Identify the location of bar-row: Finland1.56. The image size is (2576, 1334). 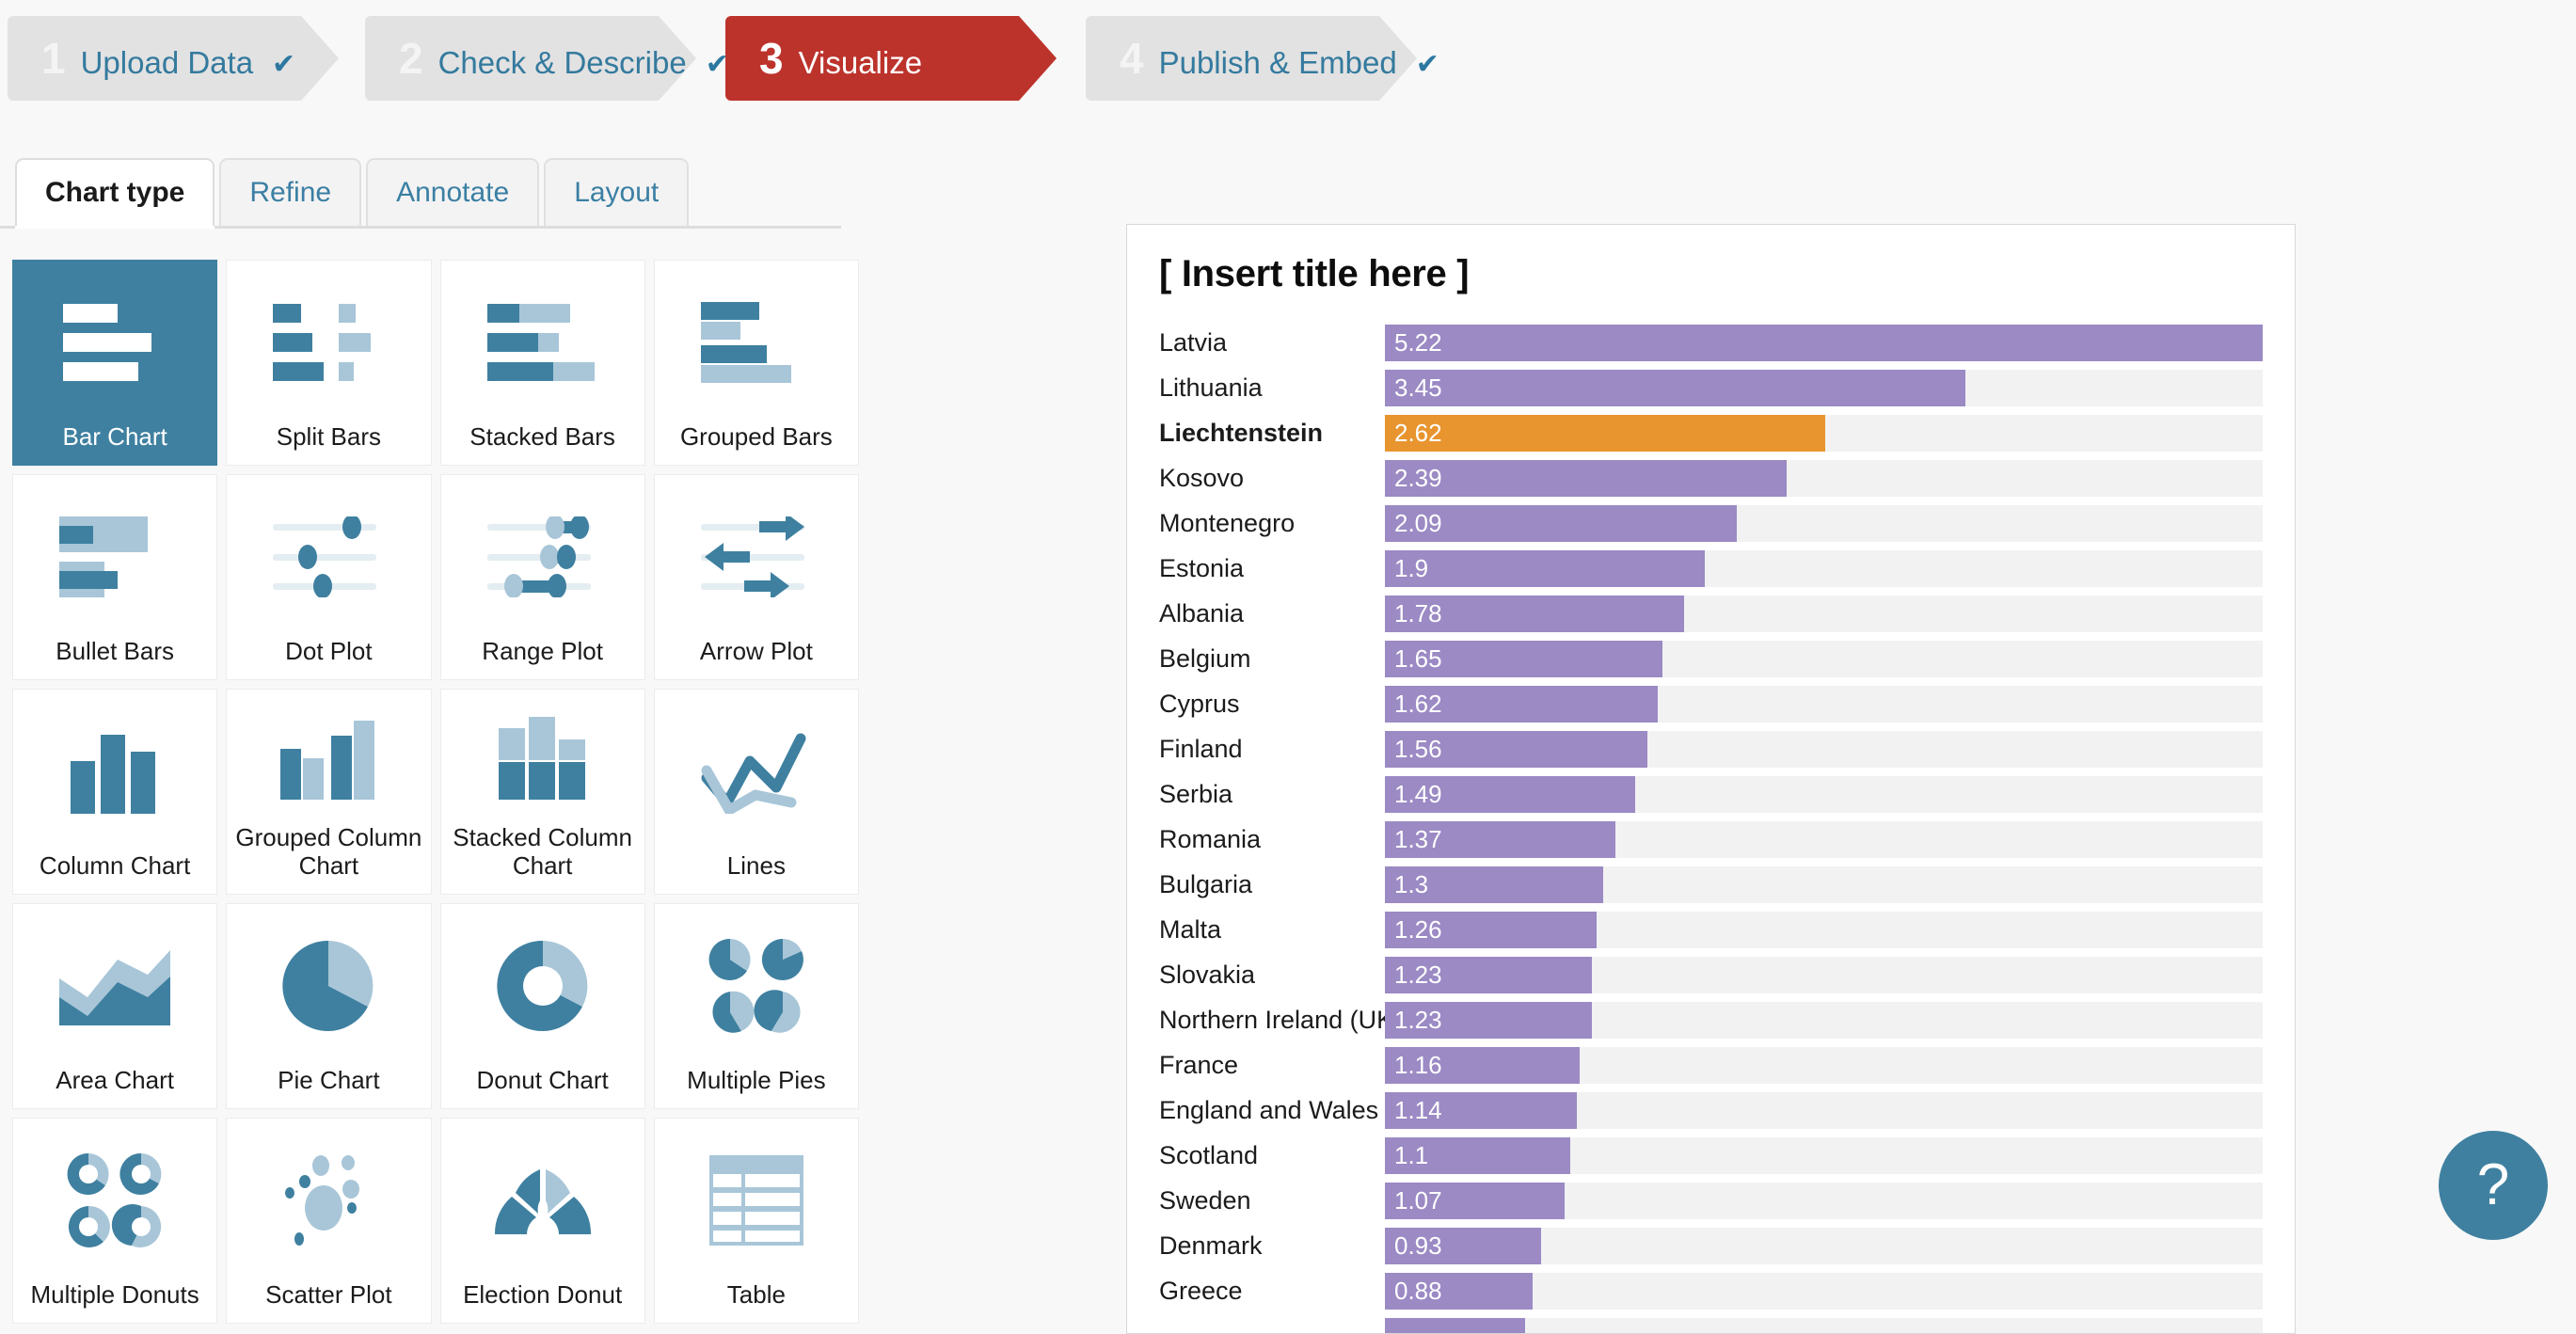
(1711, 748).